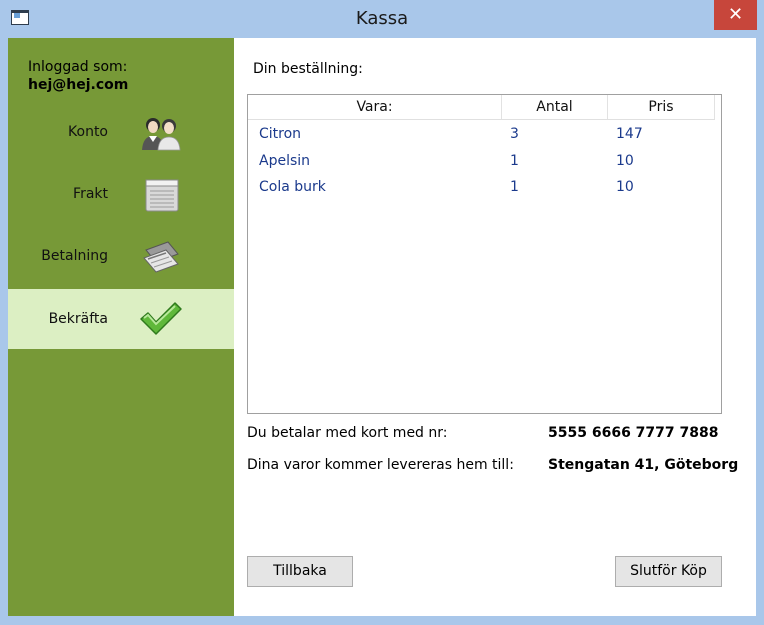 The height and width of the screenshot is (625, 764). I want to click on logged-in-user: hej@hej.com, so click(78, 85).